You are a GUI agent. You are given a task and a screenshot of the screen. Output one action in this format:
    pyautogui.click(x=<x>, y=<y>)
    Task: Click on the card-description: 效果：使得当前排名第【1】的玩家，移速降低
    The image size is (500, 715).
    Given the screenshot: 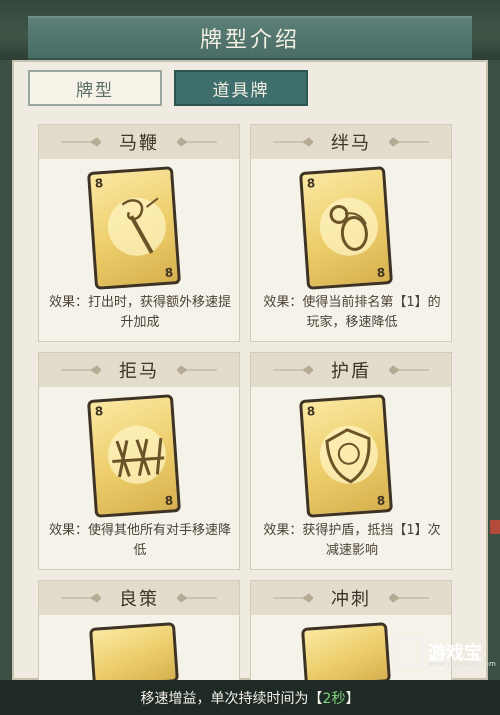 What is the action you would take?
    pyautogui.click(x=352, y=312)
    